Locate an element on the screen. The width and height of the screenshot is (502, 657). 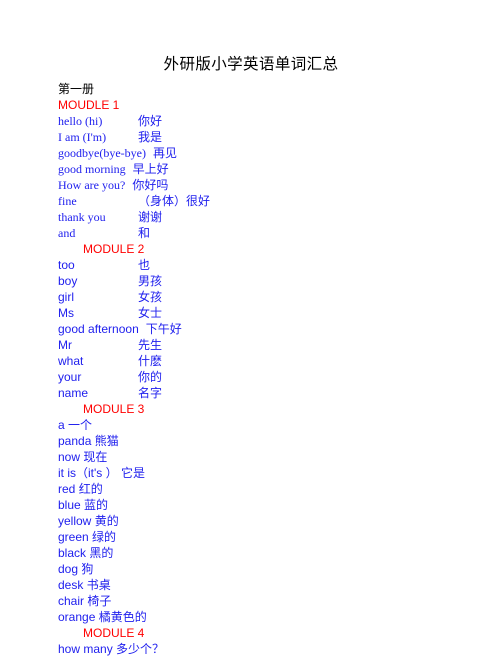
entry-gloss: 现在 is located at coordinates (95, 457).